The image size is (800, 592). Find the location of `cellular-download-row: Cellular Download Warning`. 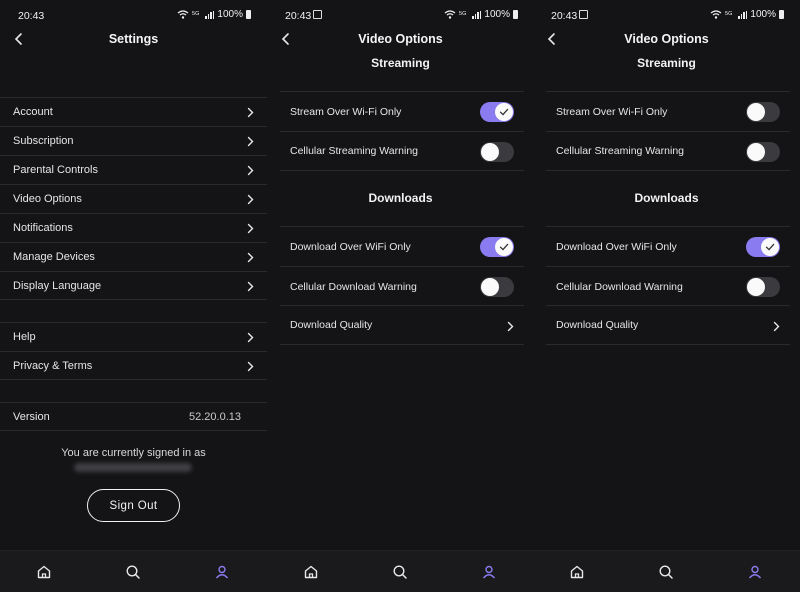

cellular-download-row: Cellular Download Warning is located at coordinates (402, 286).